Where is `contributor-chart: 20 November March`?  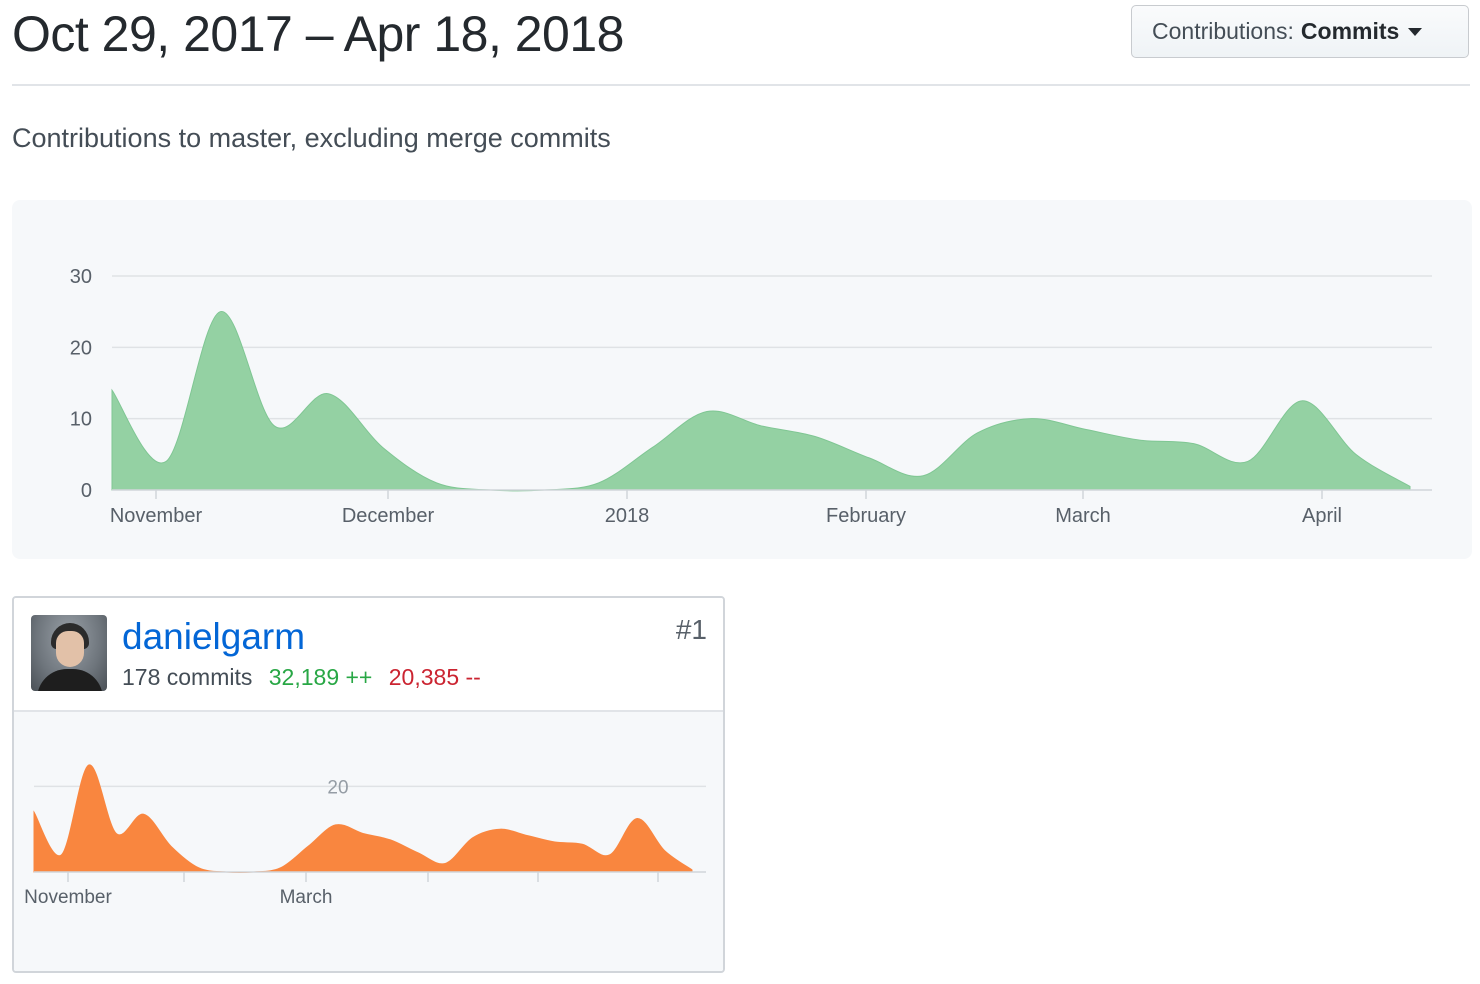 contributor-chart: 20 November March is located at coordinates (368, 841).